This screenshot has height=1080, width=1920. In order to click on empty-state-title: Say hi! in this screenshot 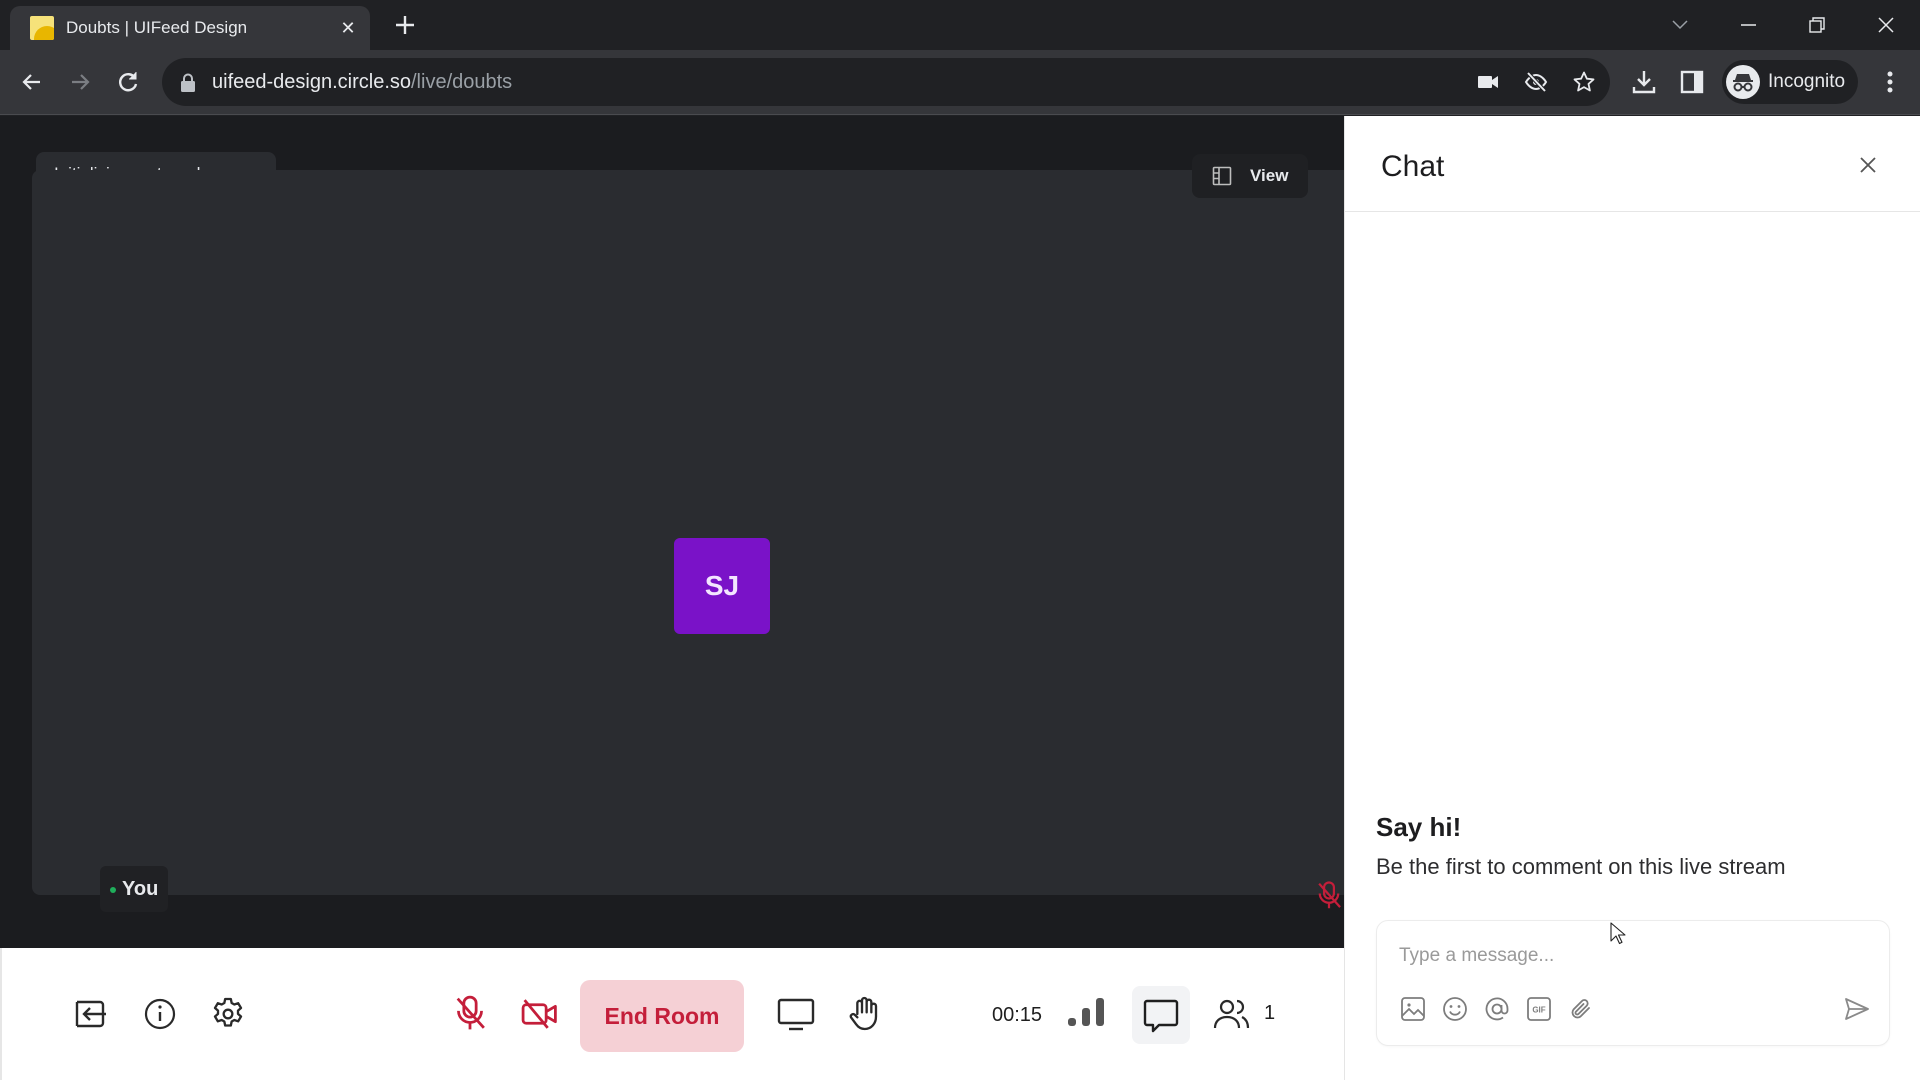, I will do `click(1419, 827)`.